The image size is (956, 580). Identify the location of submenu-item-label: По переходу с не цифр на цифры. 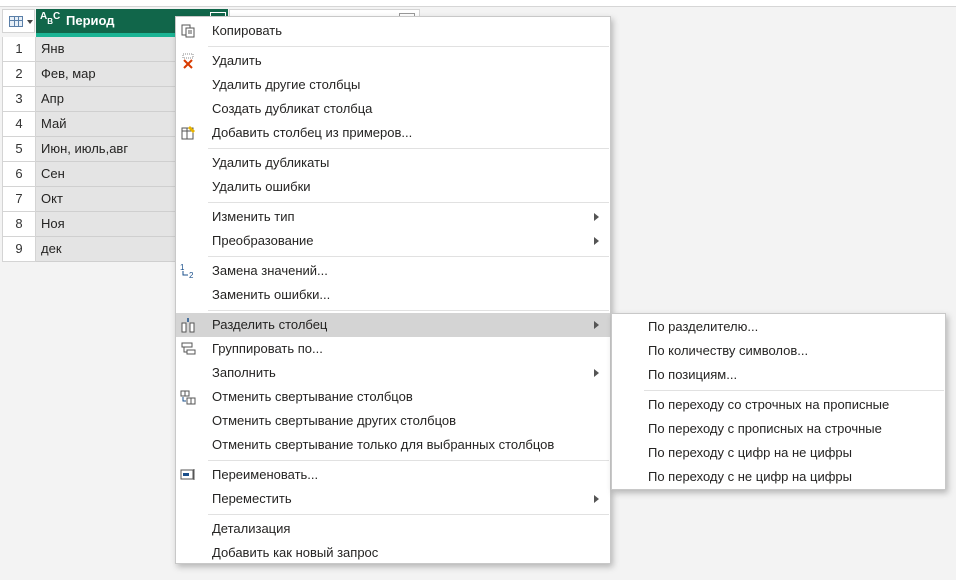
(750, 476).